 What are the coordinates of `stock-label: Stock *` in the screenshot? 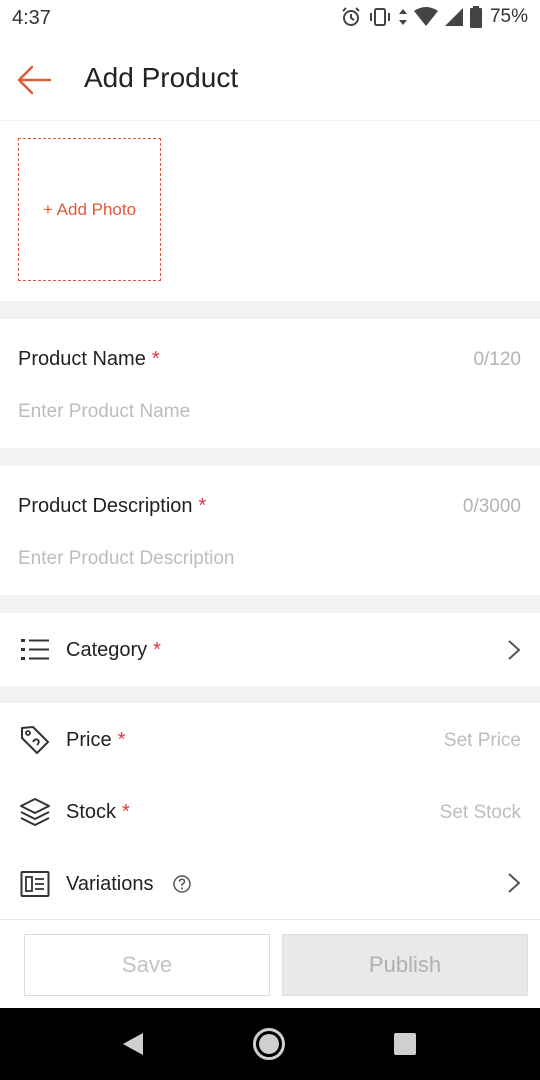 It's located at (98, 812).